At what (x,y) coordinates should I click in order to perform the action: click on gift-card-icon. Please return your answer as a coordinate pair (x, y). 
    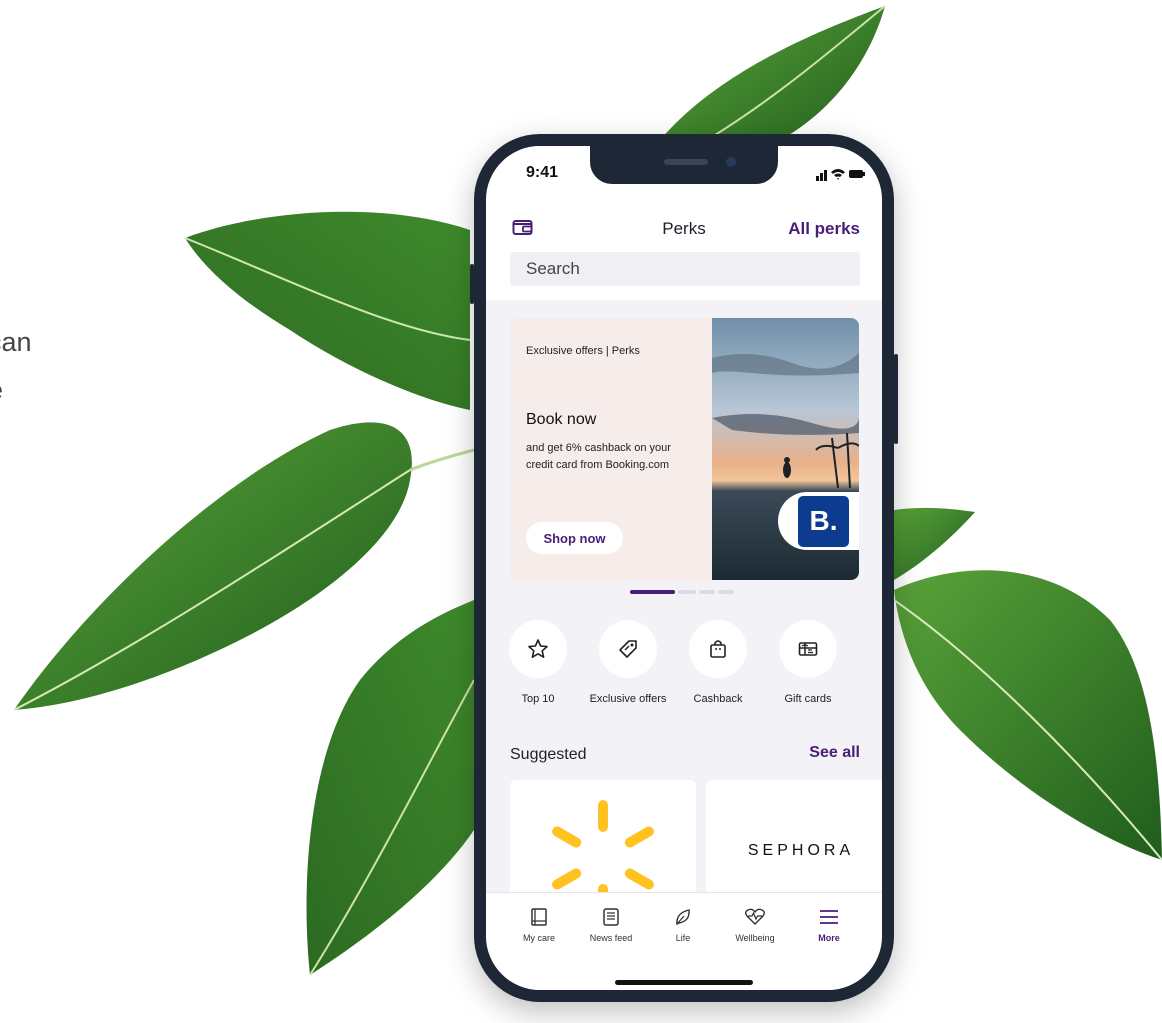
    Looking at the image, I should click on (808, 649).